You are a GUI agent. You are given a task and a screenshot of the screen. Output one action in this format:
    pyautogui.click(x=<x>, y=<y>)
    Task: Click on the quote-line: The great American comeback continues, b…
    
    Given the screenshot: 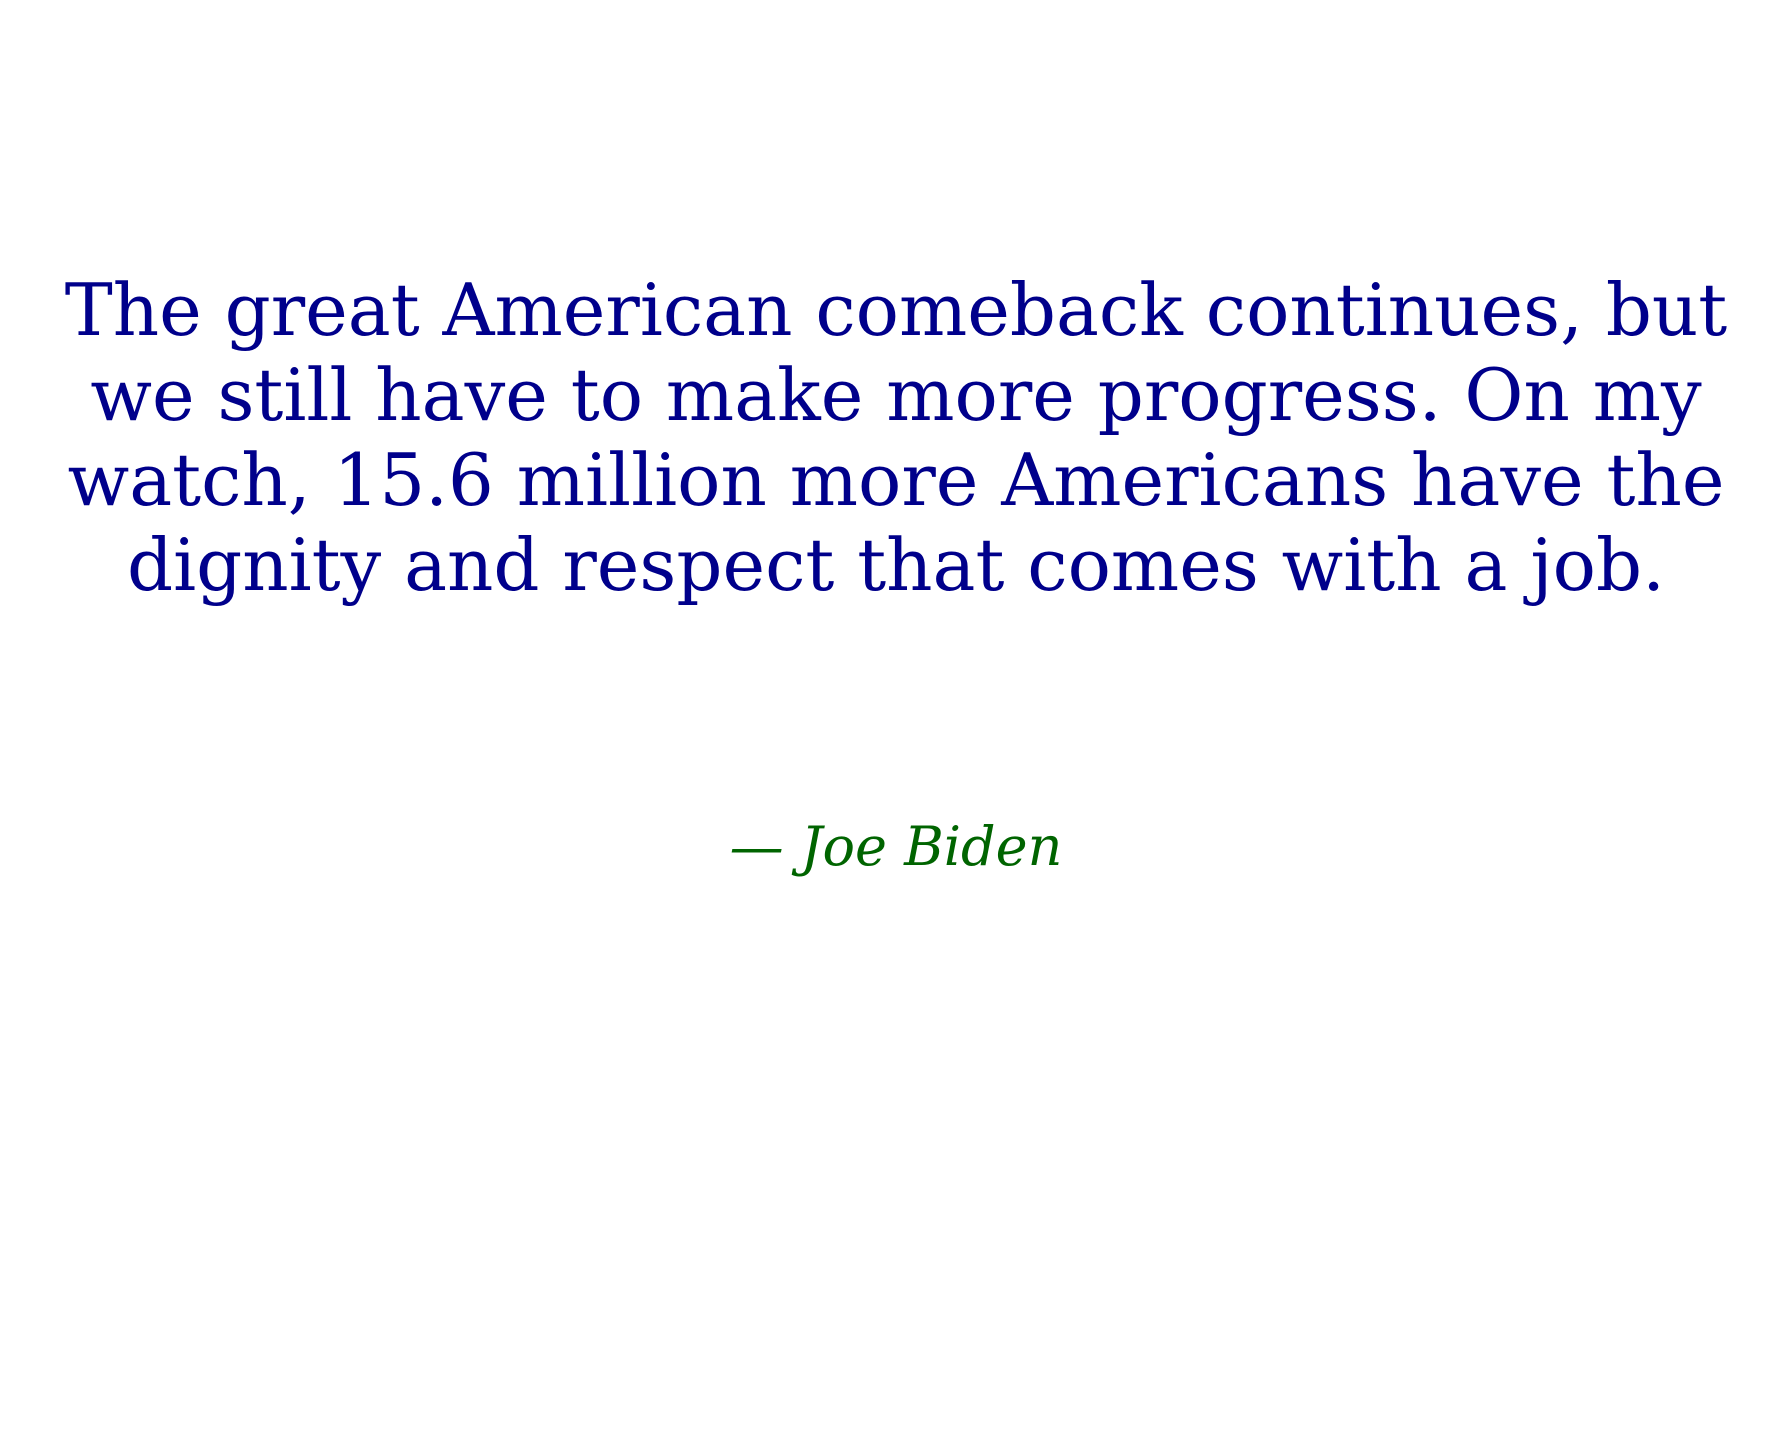 What is the action you would take?
    pyautogui.click(x=896, y=310)
    